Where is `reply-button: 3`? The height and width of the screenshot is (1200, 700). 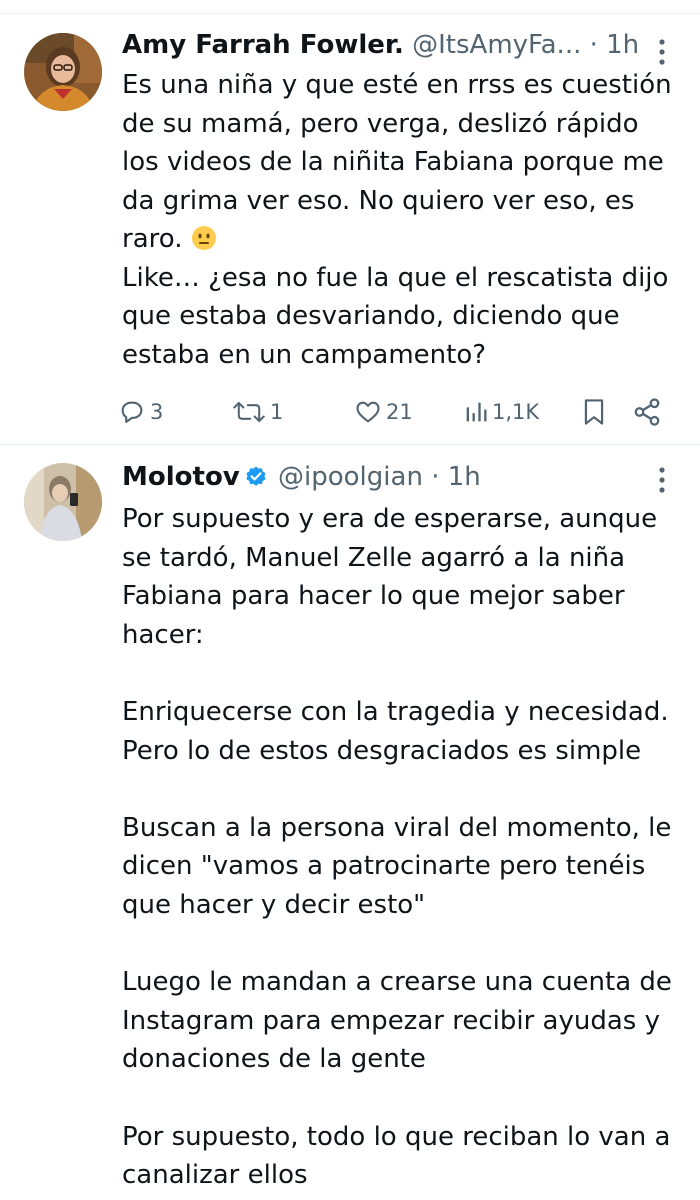
reply-button: 3 is located at coordinates (140, 412).